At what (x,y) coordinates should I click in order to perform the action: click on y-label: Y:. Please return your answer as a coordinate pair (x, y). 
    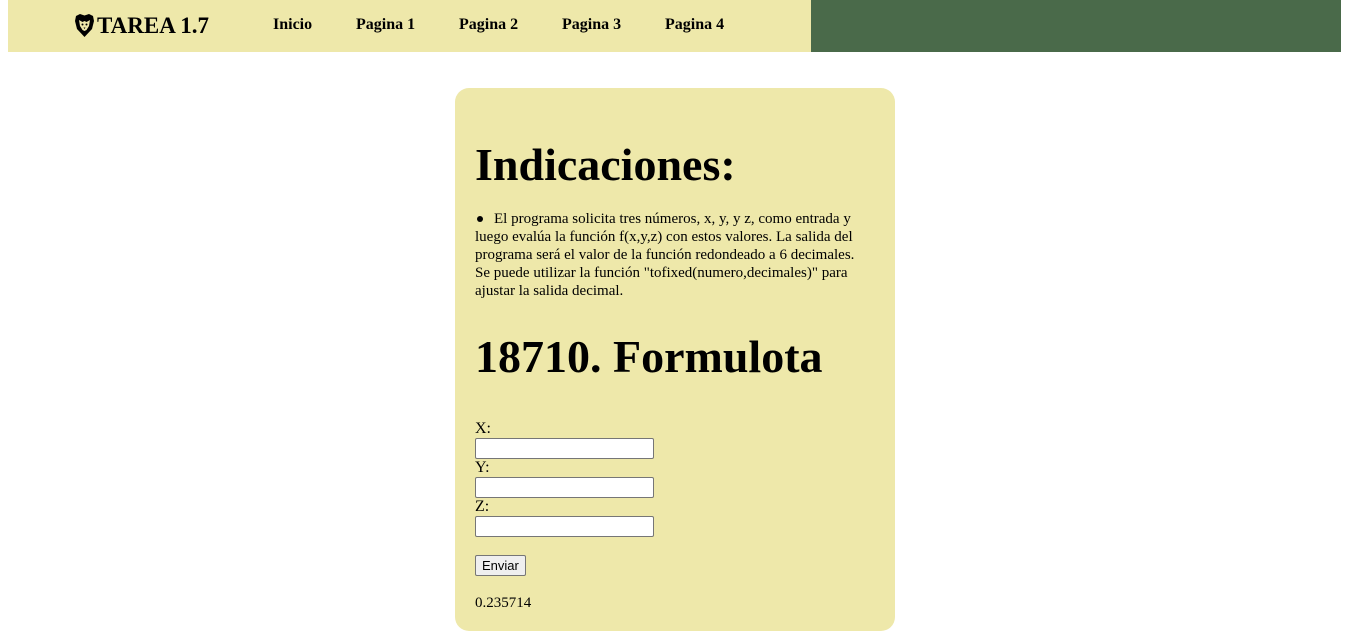
    Looking at the image, I should click on (482, 467).